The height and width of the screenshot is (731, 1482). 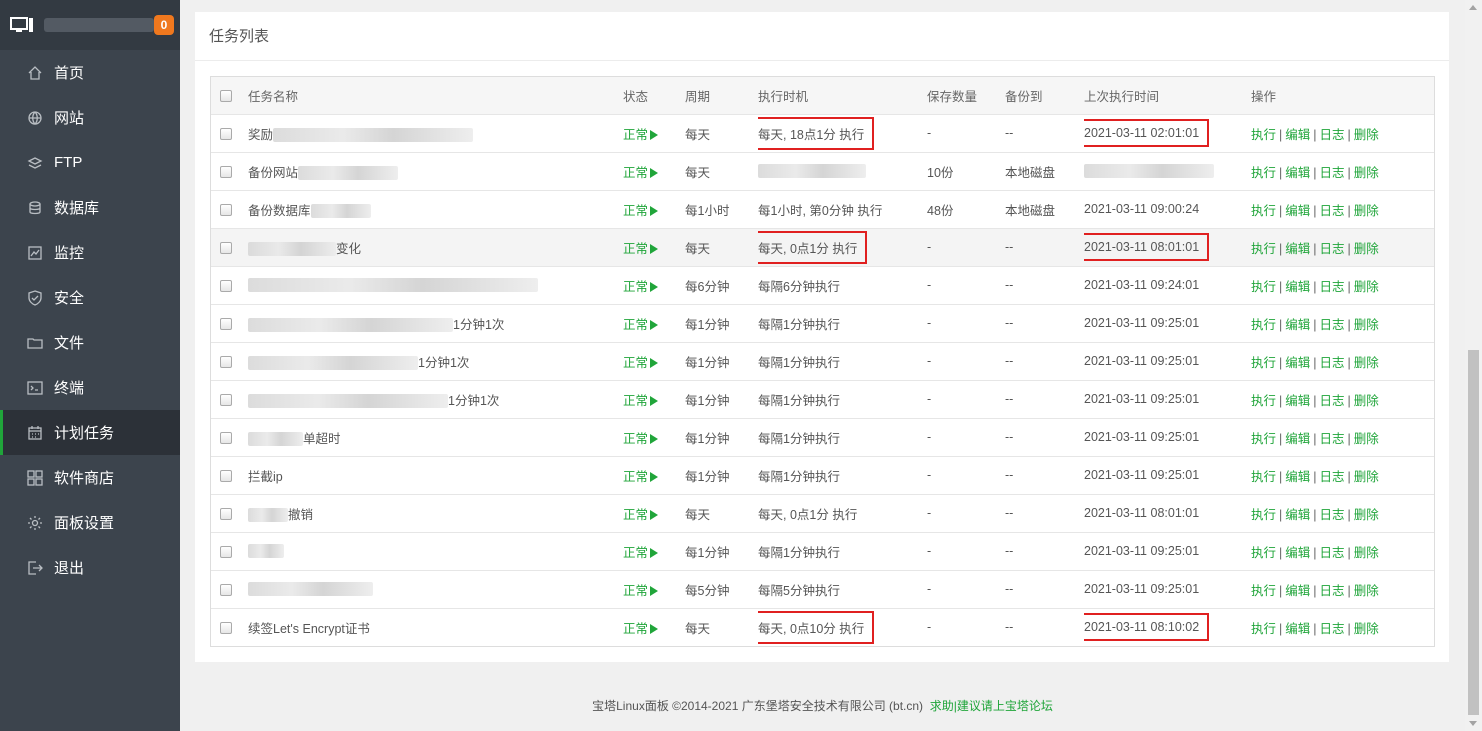 What do you see at coordinates (991, 706) in the screenshot?
I see `footer-help-link: 求助|建议请上宝塔论坛` at bounding box center [991, 706].